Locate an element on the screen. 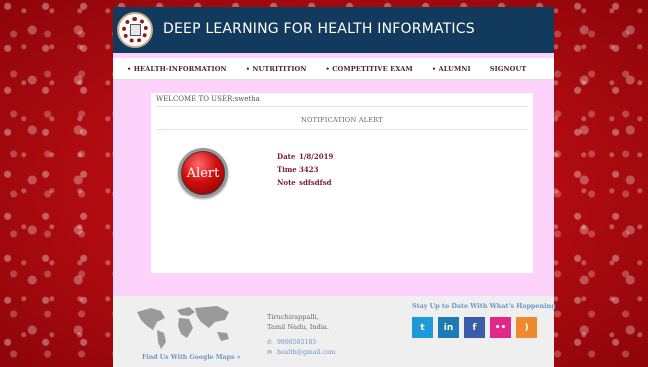 The width and height of the screenshot is (648, 367). time-row: Time 3423 is located at coordinates (305, 169).